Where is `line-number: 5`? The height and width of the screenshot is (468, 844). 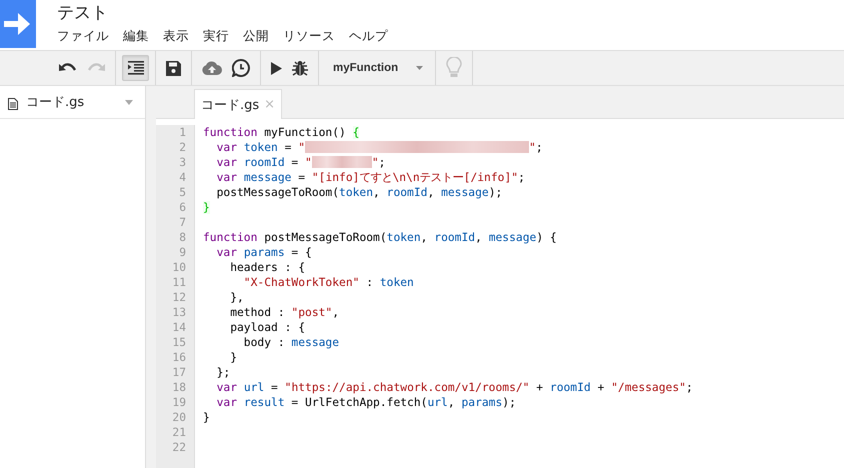 line-number: 5 is located at coordinates (175, 192).